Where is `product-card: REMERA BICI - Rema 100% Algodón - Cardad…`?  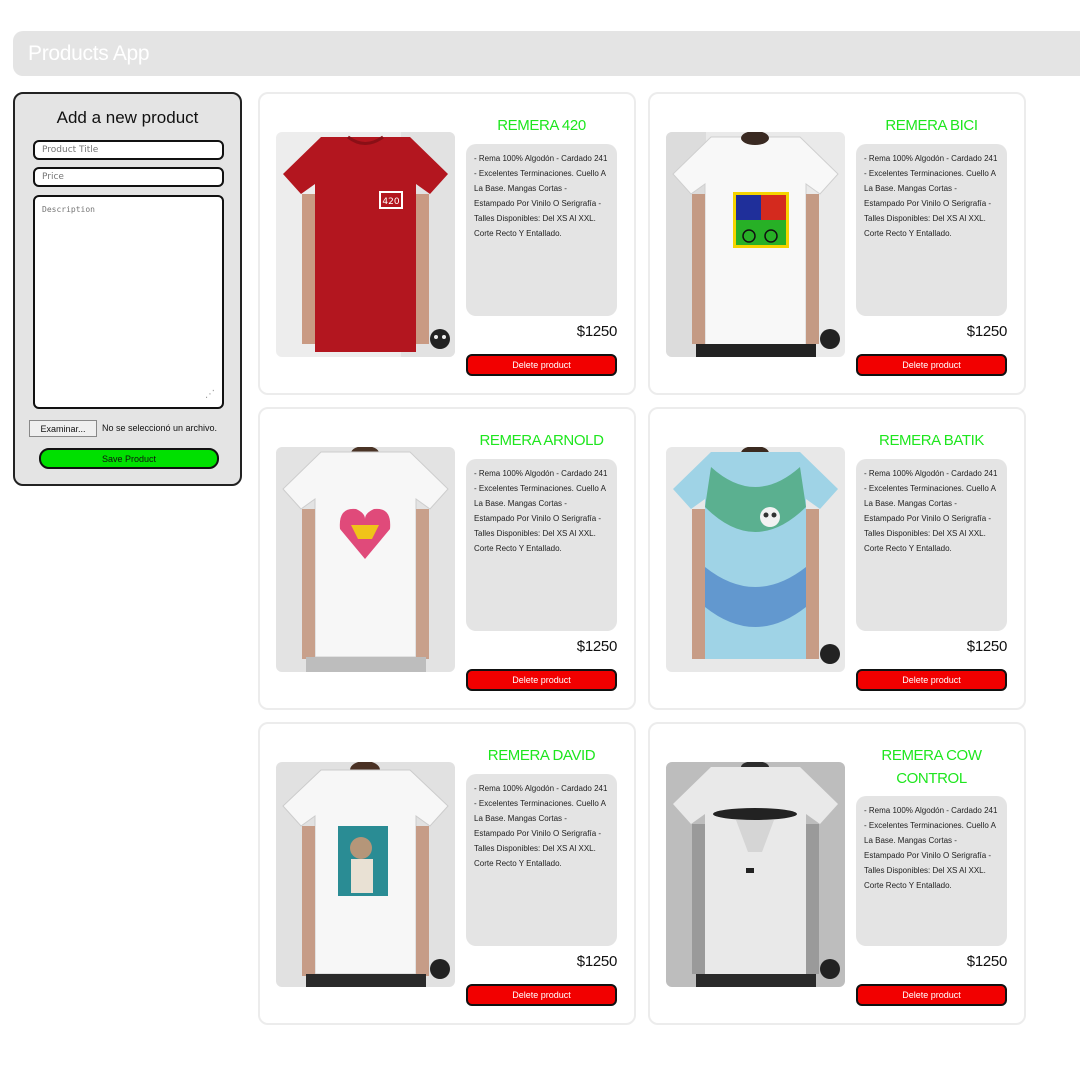
product-card: REMERA BICI - Rema 100% Algodón - Cardad… is located at coordinates (837, 243).